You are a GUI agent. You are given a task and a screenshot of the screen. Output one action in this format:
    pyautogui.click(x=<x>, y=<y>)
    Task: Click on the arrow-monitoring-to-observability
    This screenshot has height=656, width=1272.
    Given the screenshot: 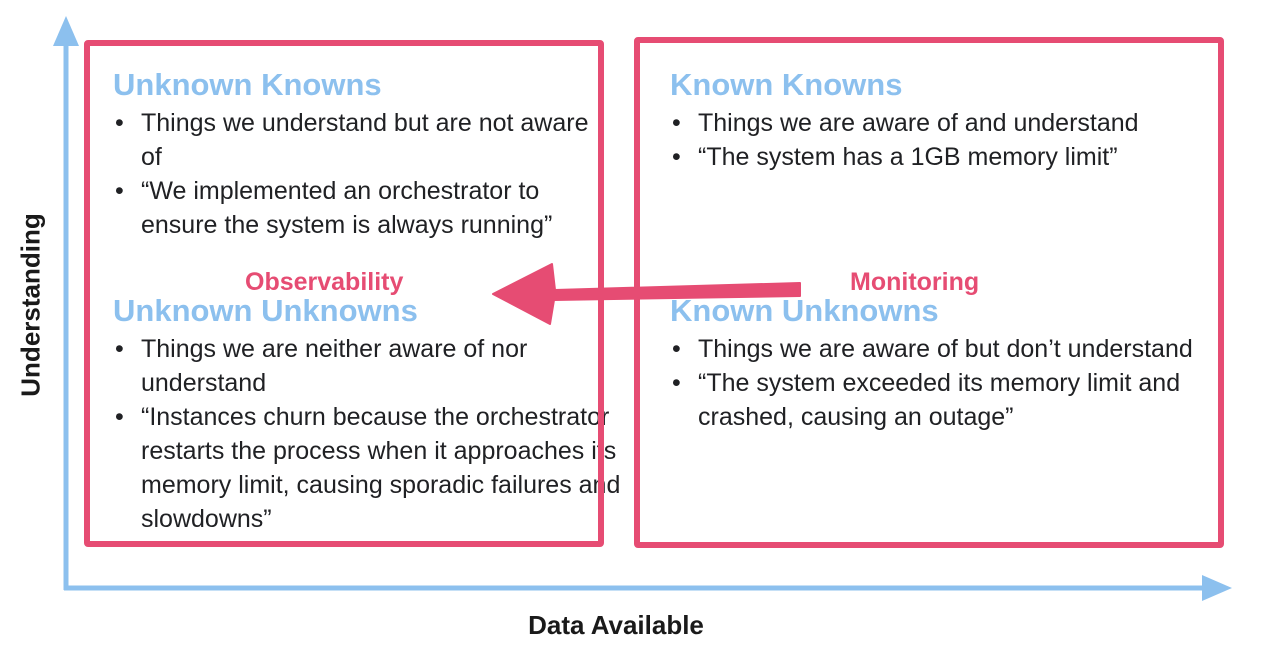 What is the action you would take?
    pyautogui.click(x=646, y=294)
    